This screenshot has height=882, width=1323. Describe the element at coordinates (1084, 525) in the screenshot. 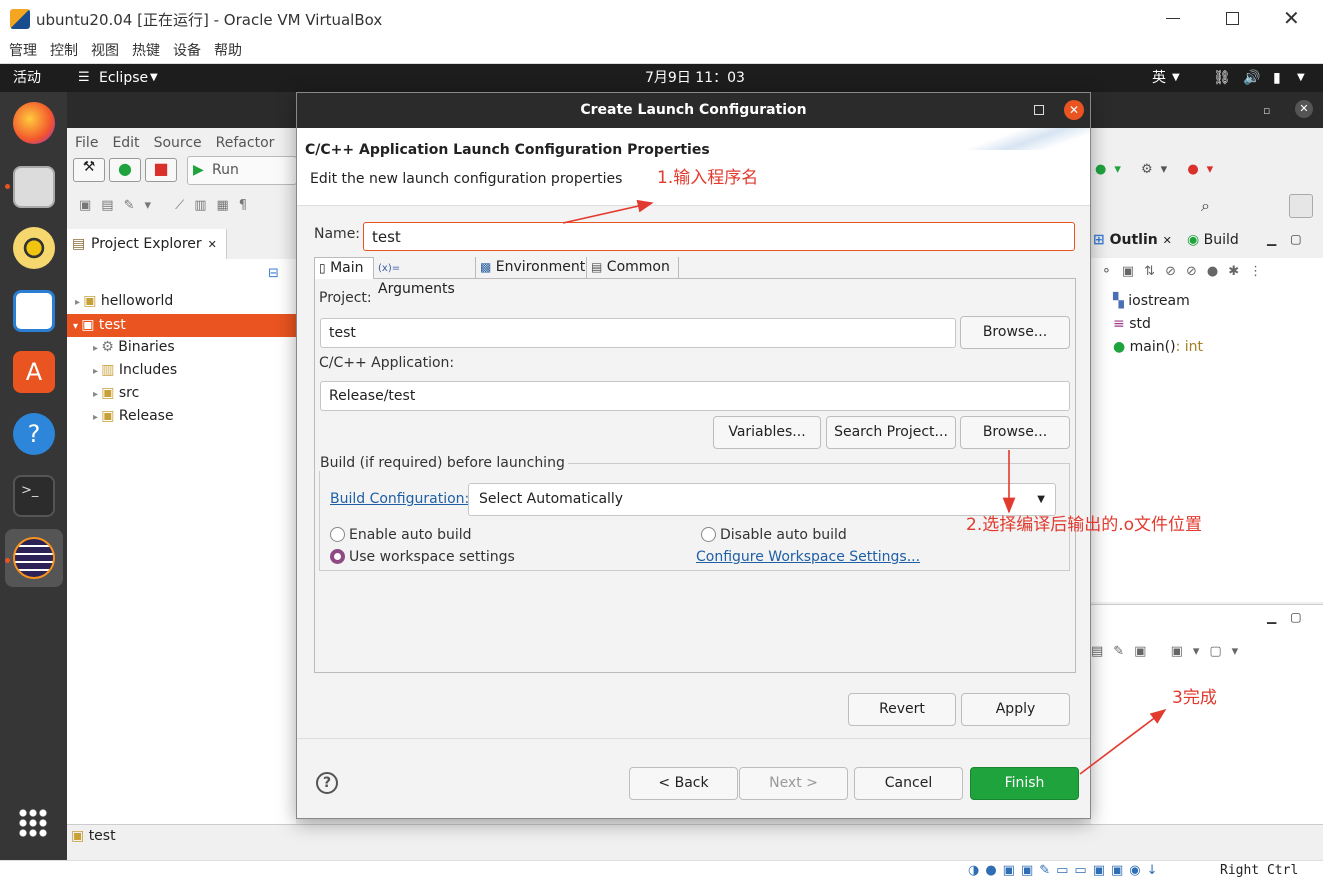

I see `annotation-2: 2.选择编译后输出的.o文件位置` at that location.